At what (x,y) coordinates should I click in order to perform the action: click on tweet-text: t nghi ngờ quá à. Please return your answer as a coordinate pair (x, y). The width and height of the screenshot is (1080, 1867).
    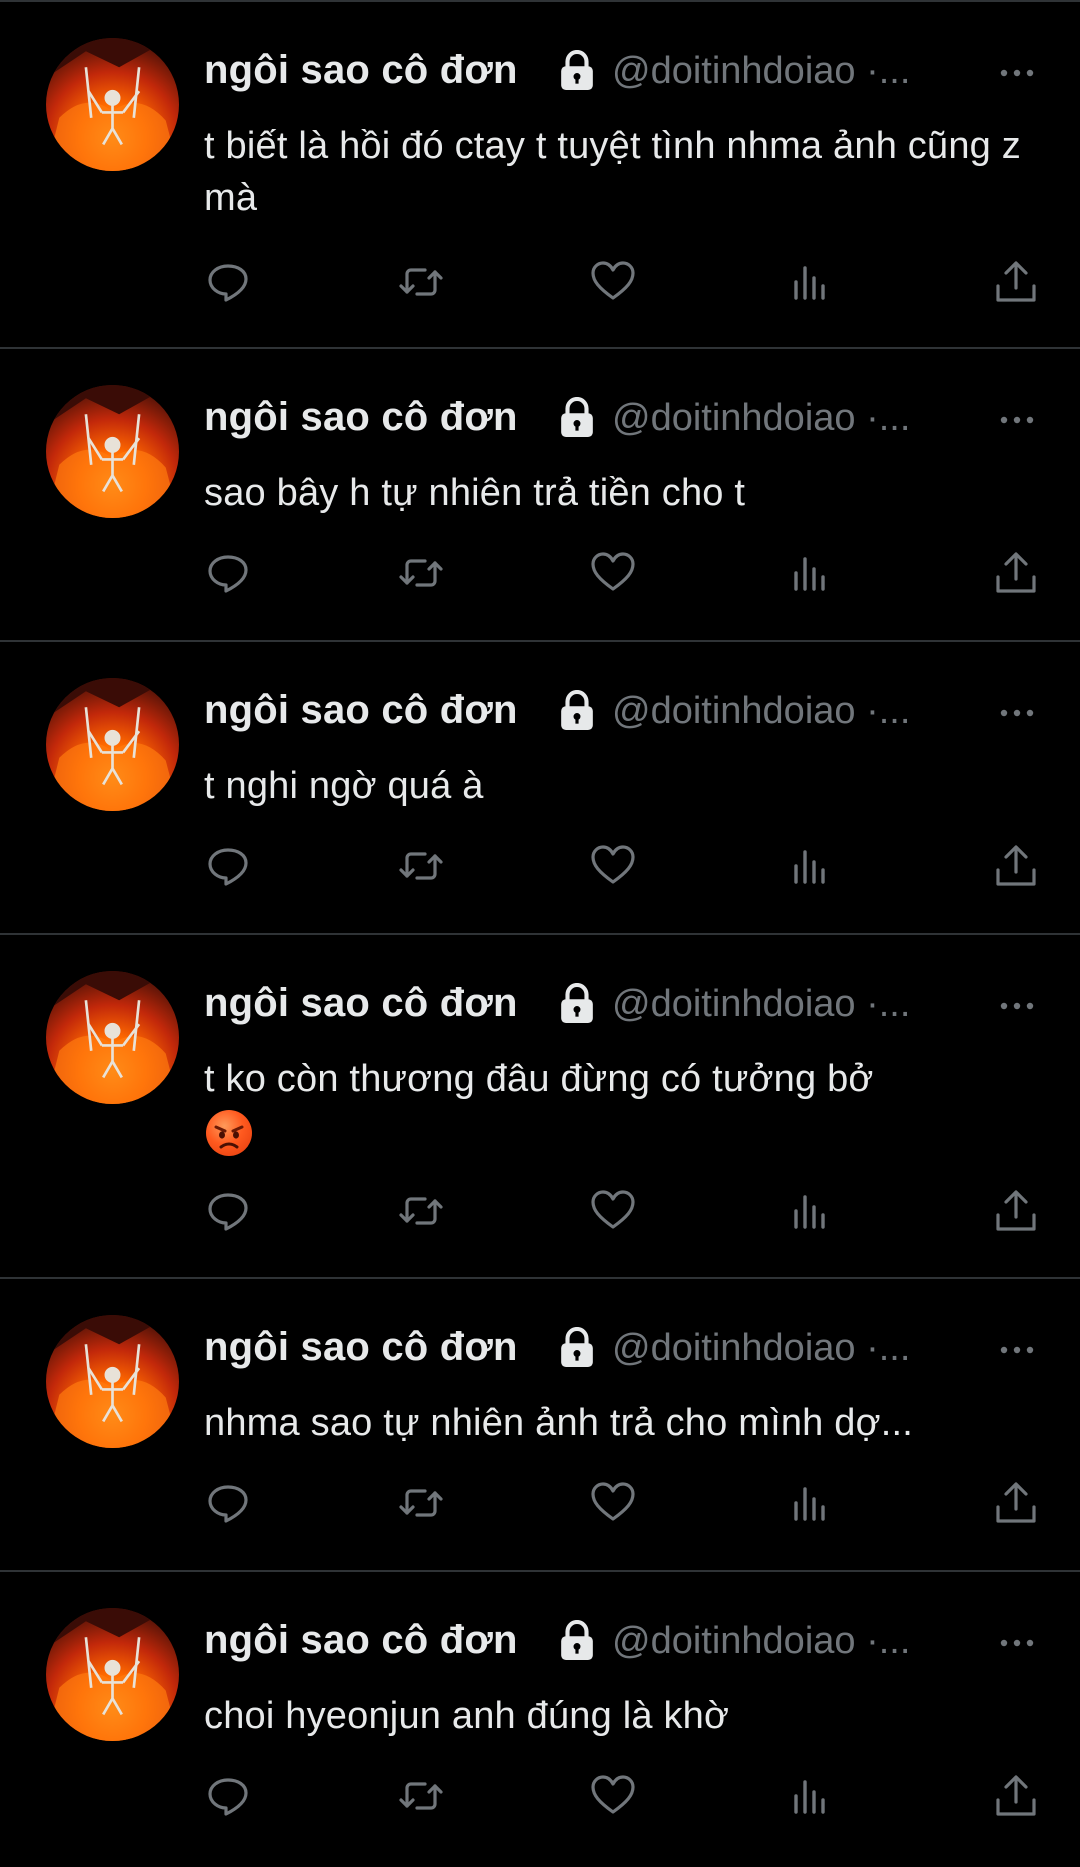
    Looking at the image, I should click on (344, 786).